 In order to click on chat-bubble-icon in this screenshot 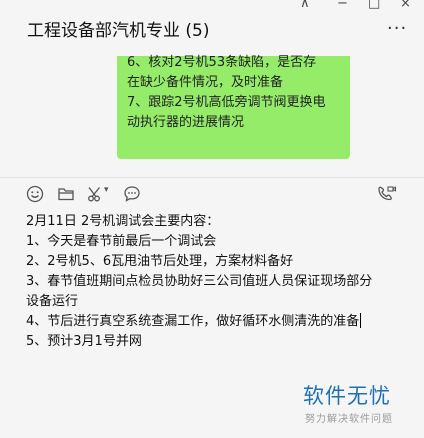, I will do `click(132, 196)`.